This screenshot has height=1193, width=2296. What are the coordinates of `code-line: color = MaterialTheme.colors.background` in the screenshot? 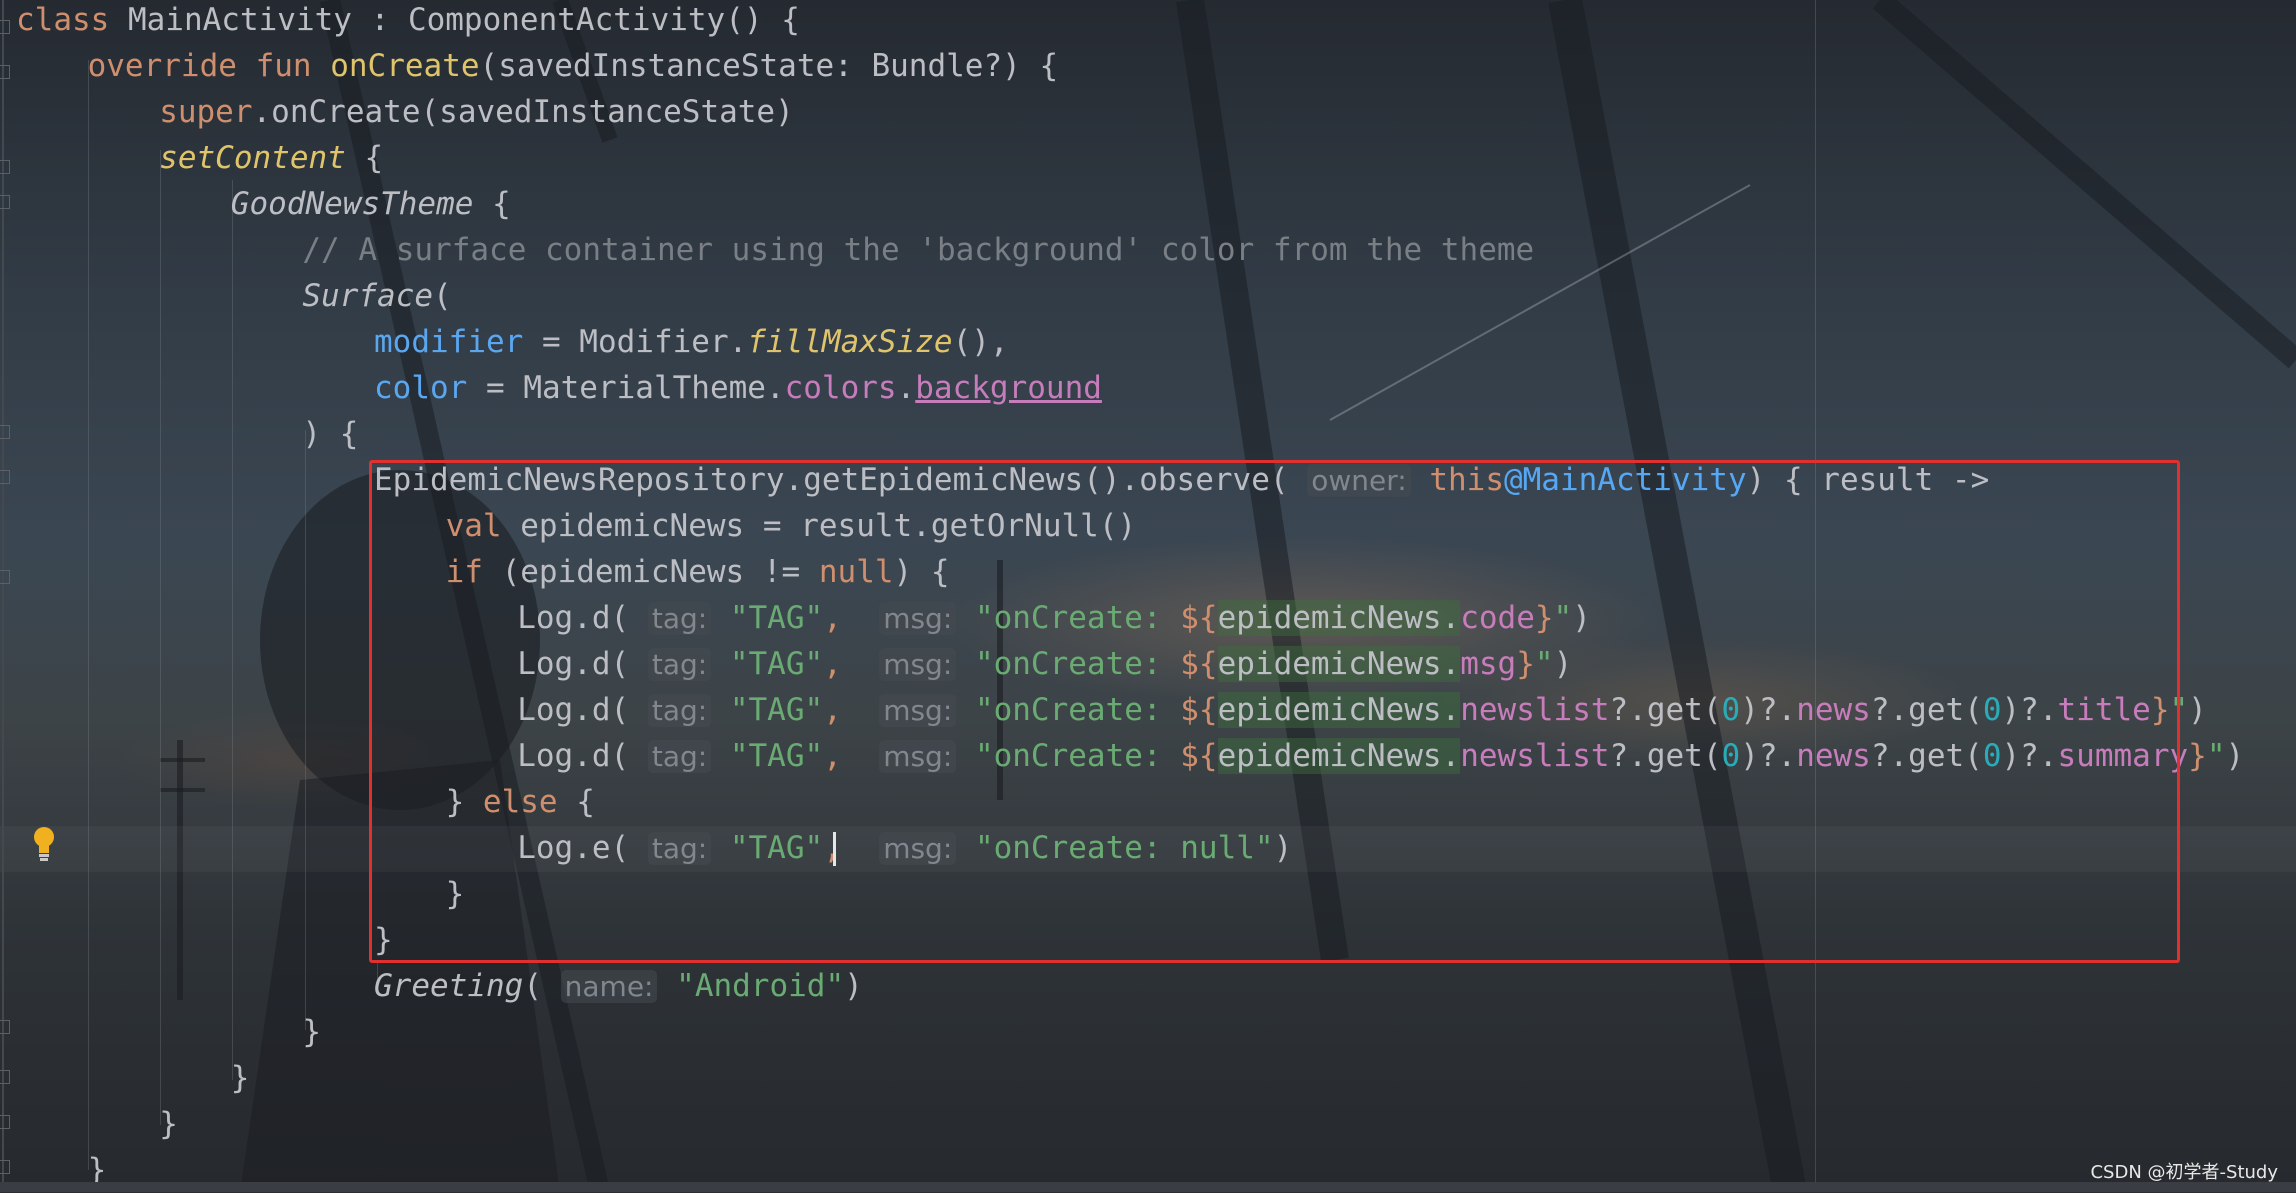 It's located at (738, 388).